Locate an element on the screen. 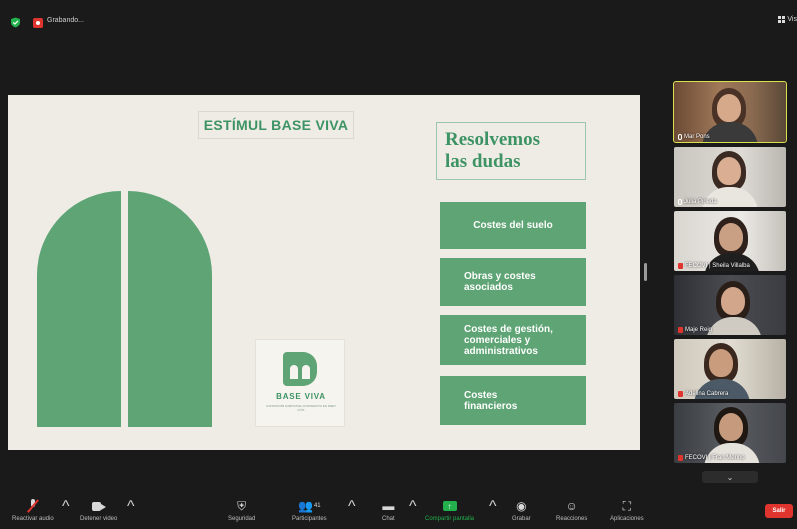 The height and width of the screenshot is (529, 797). participant-tile: FECOVI | Sheila Villalba is located at coordinates (730, 241).